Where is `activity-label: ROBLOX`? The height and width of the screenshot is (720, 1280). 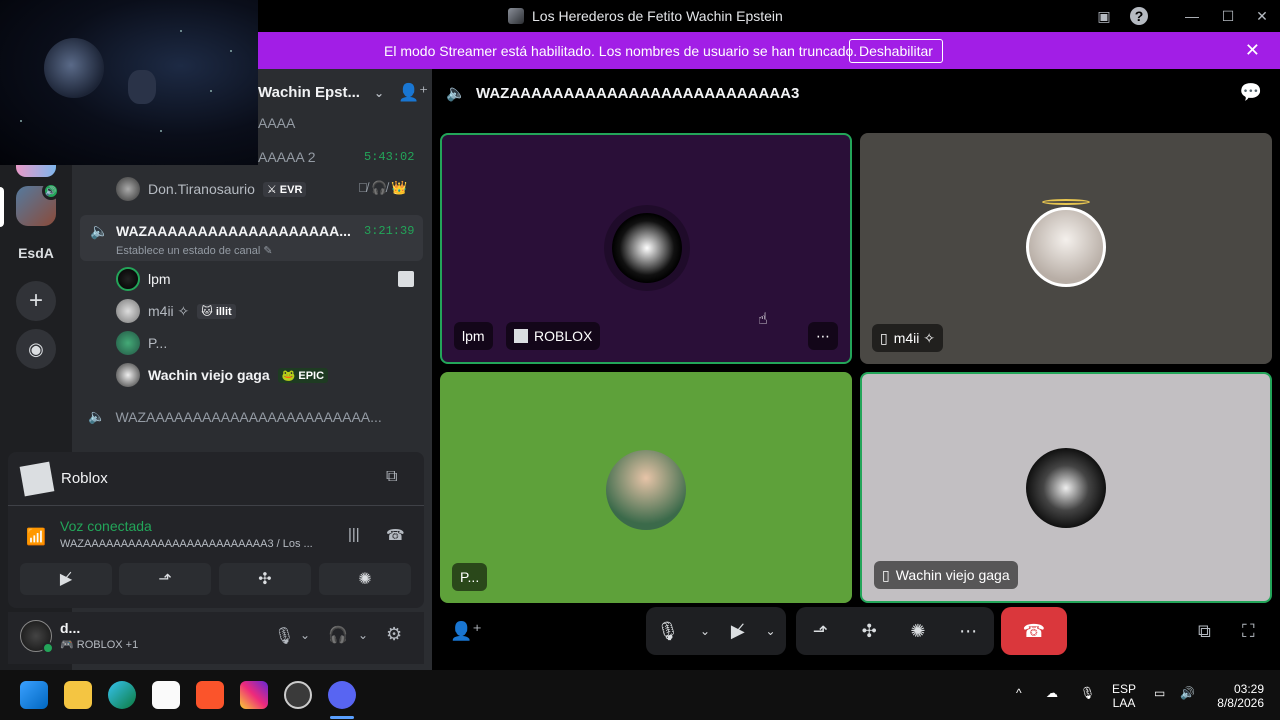 activity-label: ROBLOX is located at coordinates (553, 336).